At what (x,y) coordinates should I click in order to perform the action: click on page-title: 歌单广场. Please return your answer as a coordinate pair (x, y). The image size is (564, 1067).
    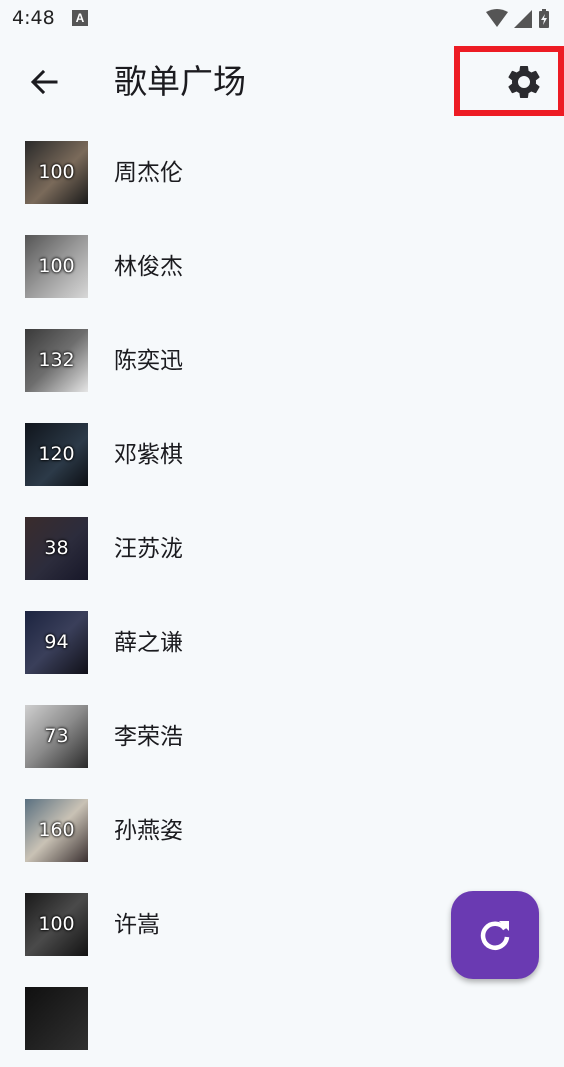
    Looking at the image, I should click on (180, 81).